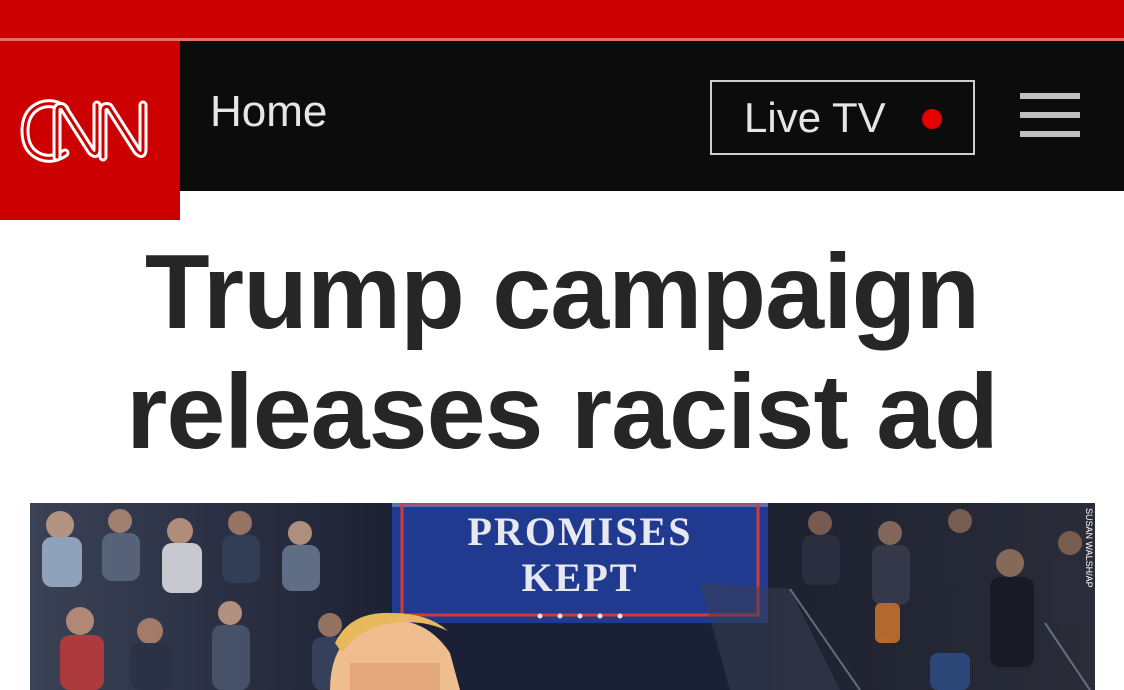 This screenshot has height=690, width=1124. I want to click on live-tv-label: Live TV, so click(815, 117).